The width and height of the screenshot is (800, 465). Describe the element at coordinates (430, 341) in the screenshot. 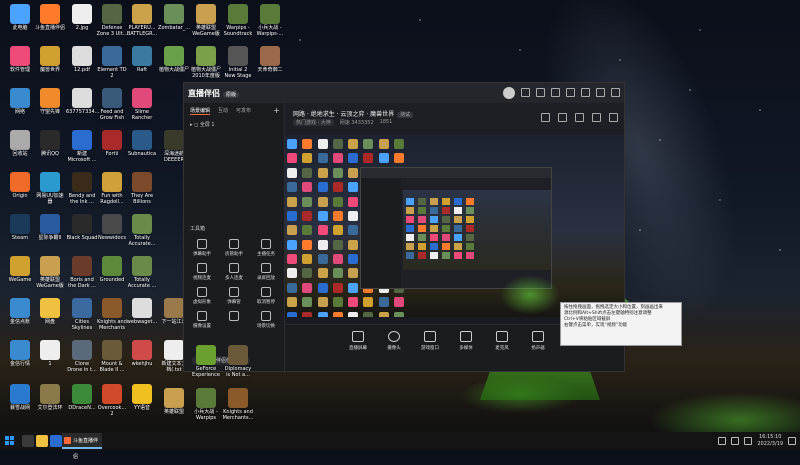

I see `game-window-button: 游戏窗口` at that location.